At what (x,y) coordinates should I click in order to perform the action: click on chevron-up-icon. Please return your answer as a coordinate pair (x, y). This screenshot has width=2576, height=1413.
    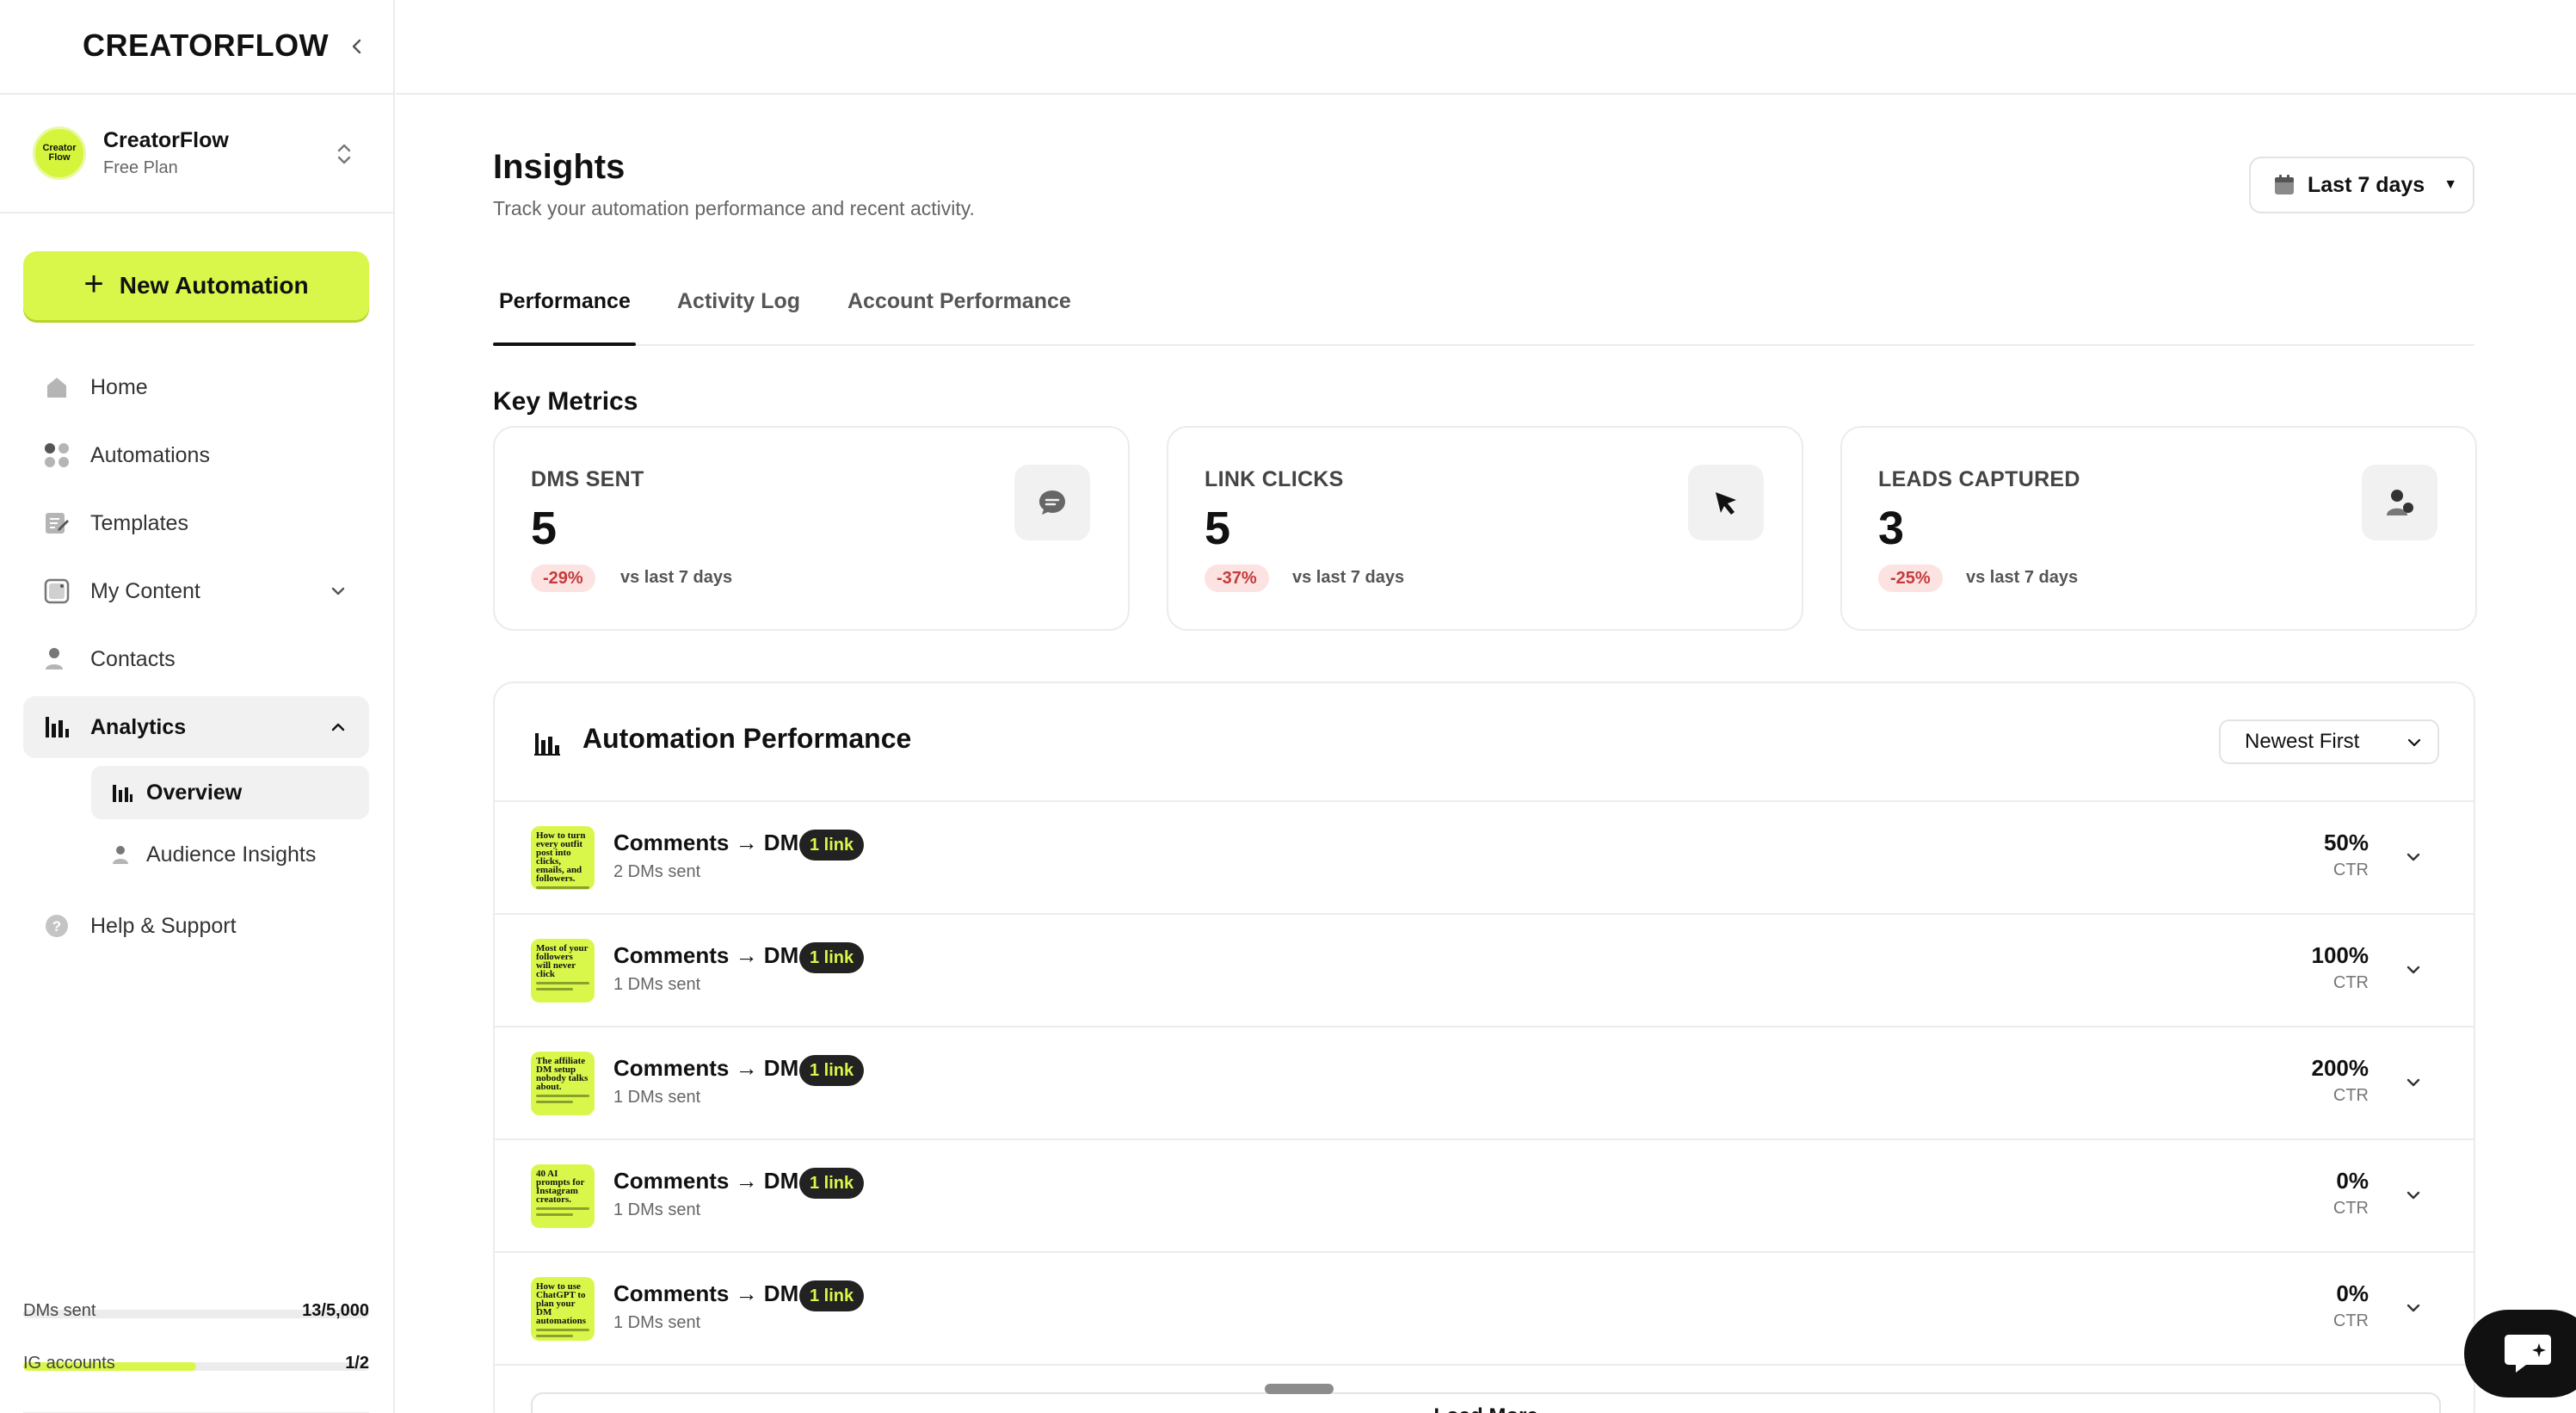
    Looking at the image, I should click on (338, 727).